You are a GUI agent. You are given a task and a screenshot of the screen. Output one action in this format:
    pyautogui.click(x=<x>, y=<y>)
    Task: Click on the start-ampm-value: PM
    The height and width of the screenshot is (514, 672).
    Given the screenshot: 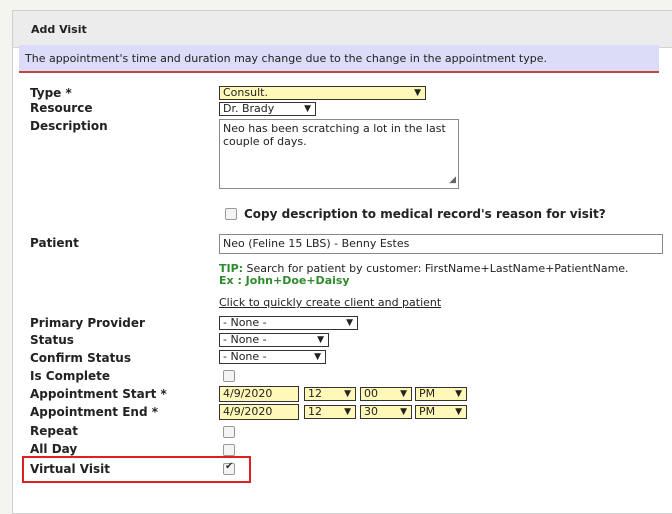 What is the action you would take?
    pyautogui.click(x=427, y=393)
    